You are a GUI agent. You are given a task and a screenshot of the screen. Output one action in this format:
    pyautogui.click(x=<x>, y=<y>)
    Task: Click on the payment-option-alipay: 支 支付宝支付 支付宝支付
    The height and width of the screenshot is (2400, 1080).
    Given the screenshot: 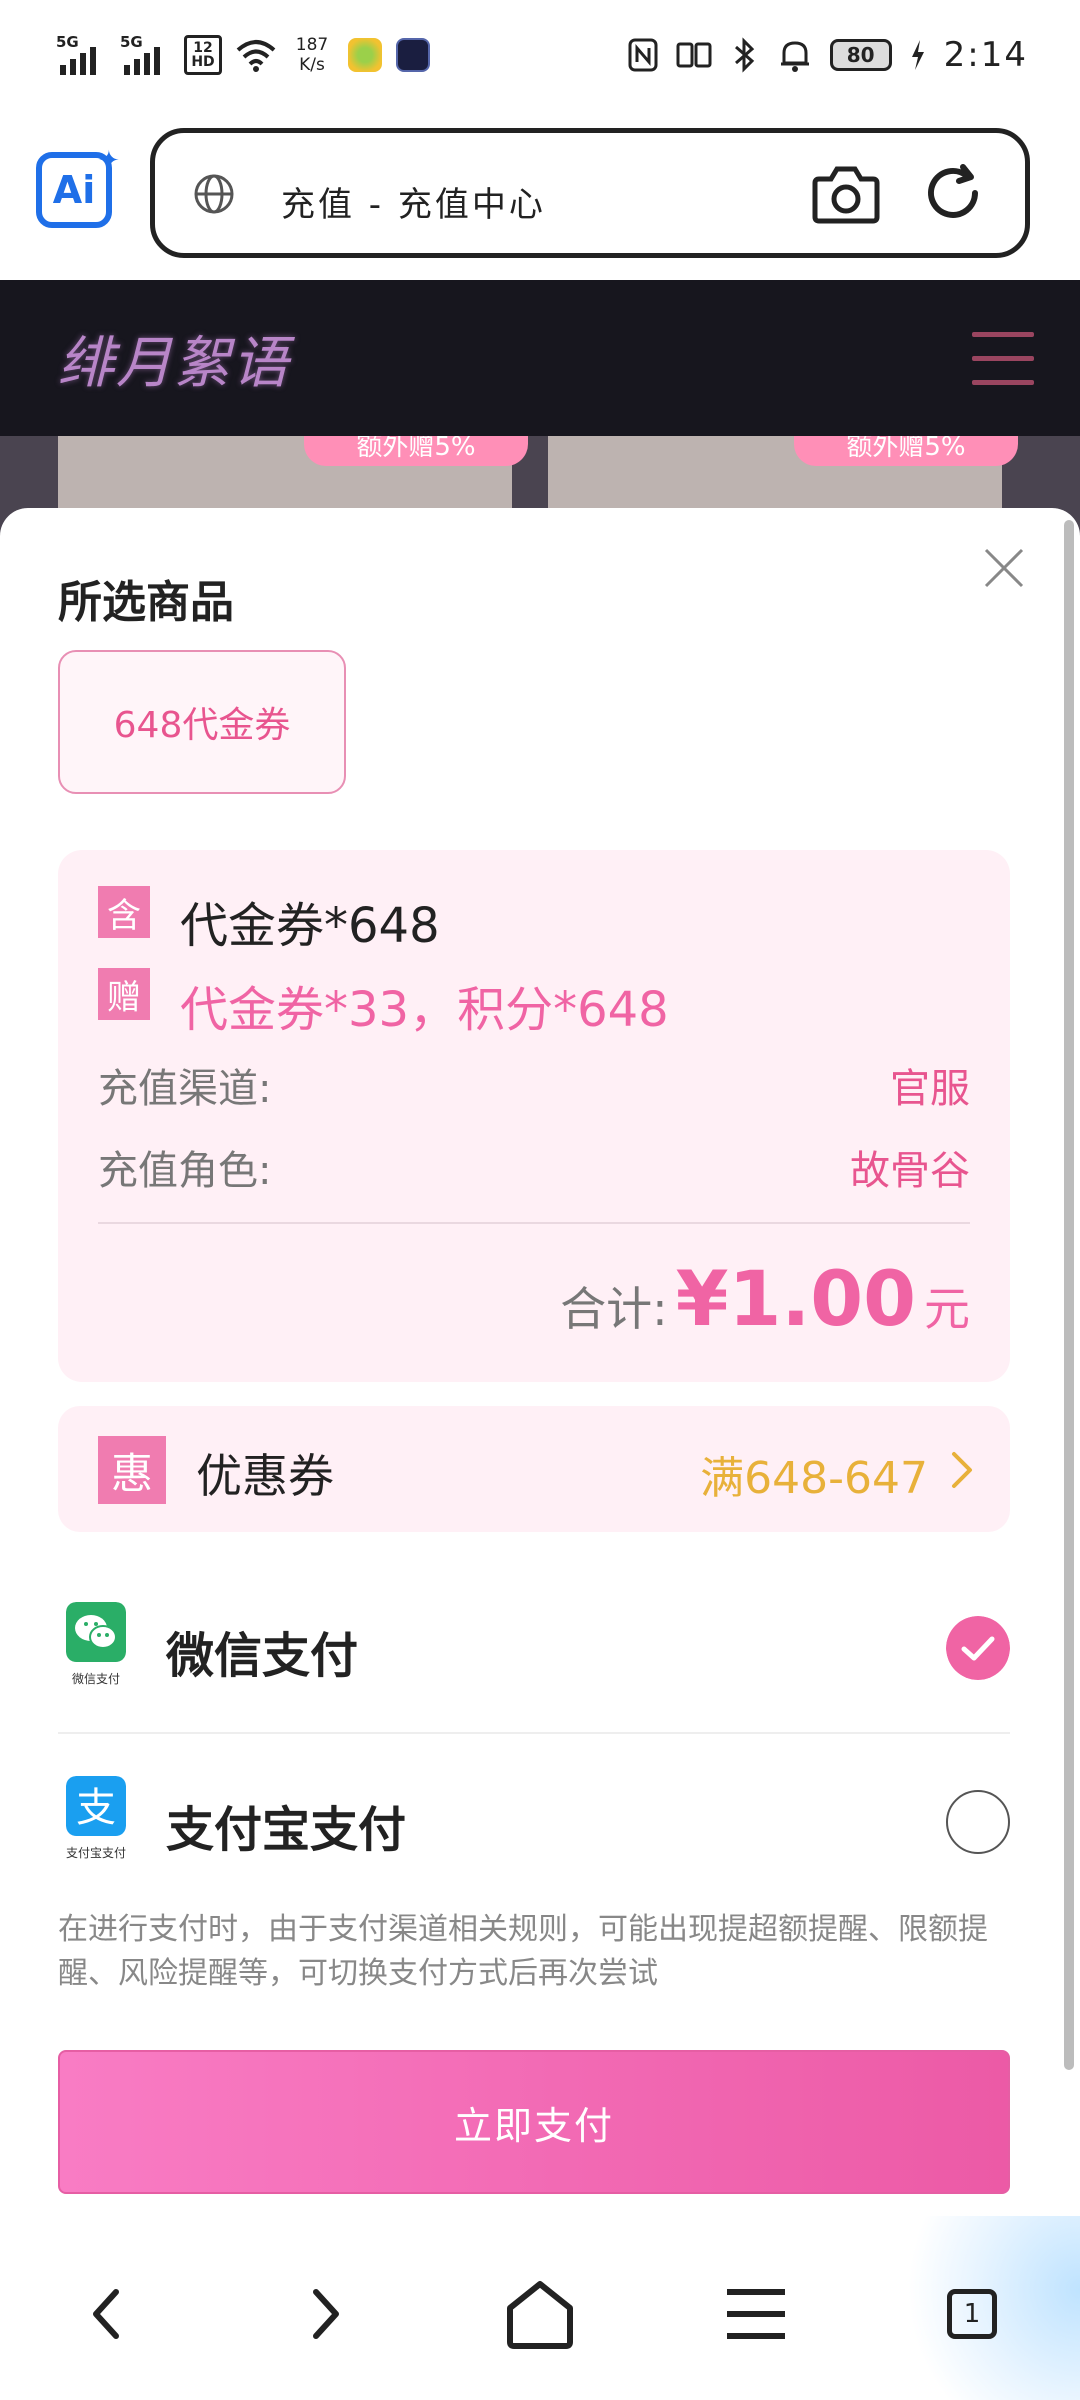 What is the action you would take?
    pyautogui.click(x=534, y=1824)
    